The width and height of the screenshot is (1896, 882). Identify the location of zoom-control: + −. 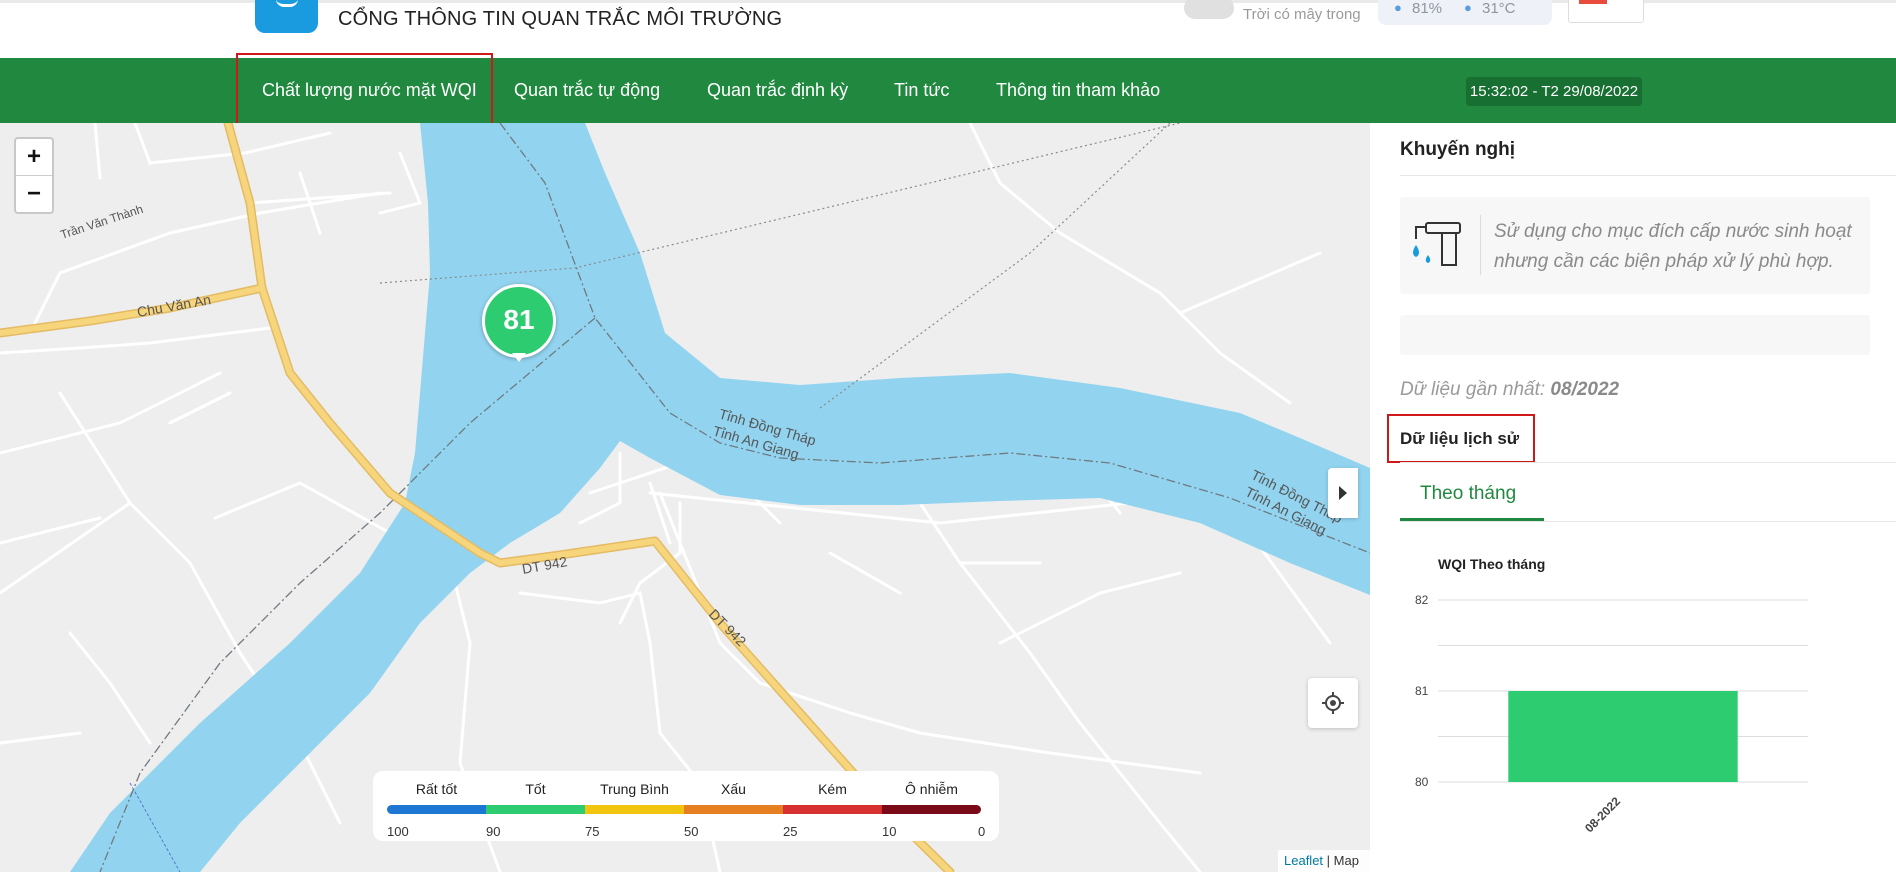
(34, 175).